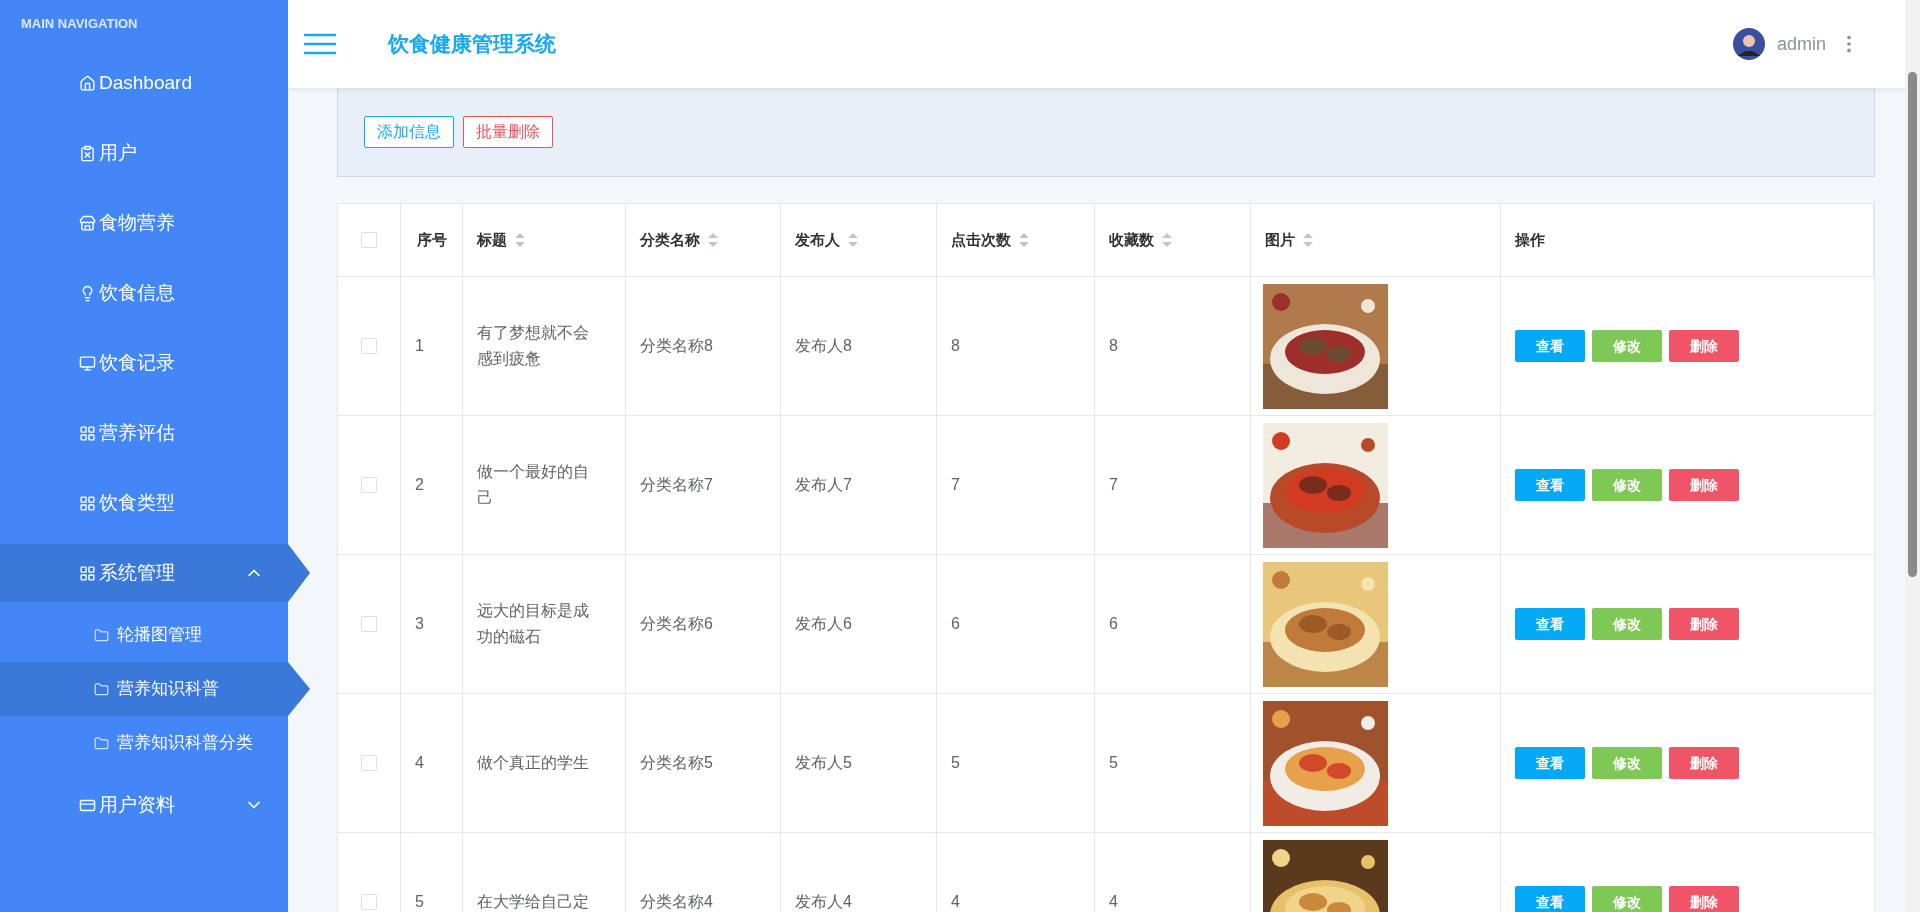 This screenshot has height=912, width=1920. What do you see at coordinates (144, 153) in the screenshot?
I see `nav-item: 用户` at bounding box center [144, 153].